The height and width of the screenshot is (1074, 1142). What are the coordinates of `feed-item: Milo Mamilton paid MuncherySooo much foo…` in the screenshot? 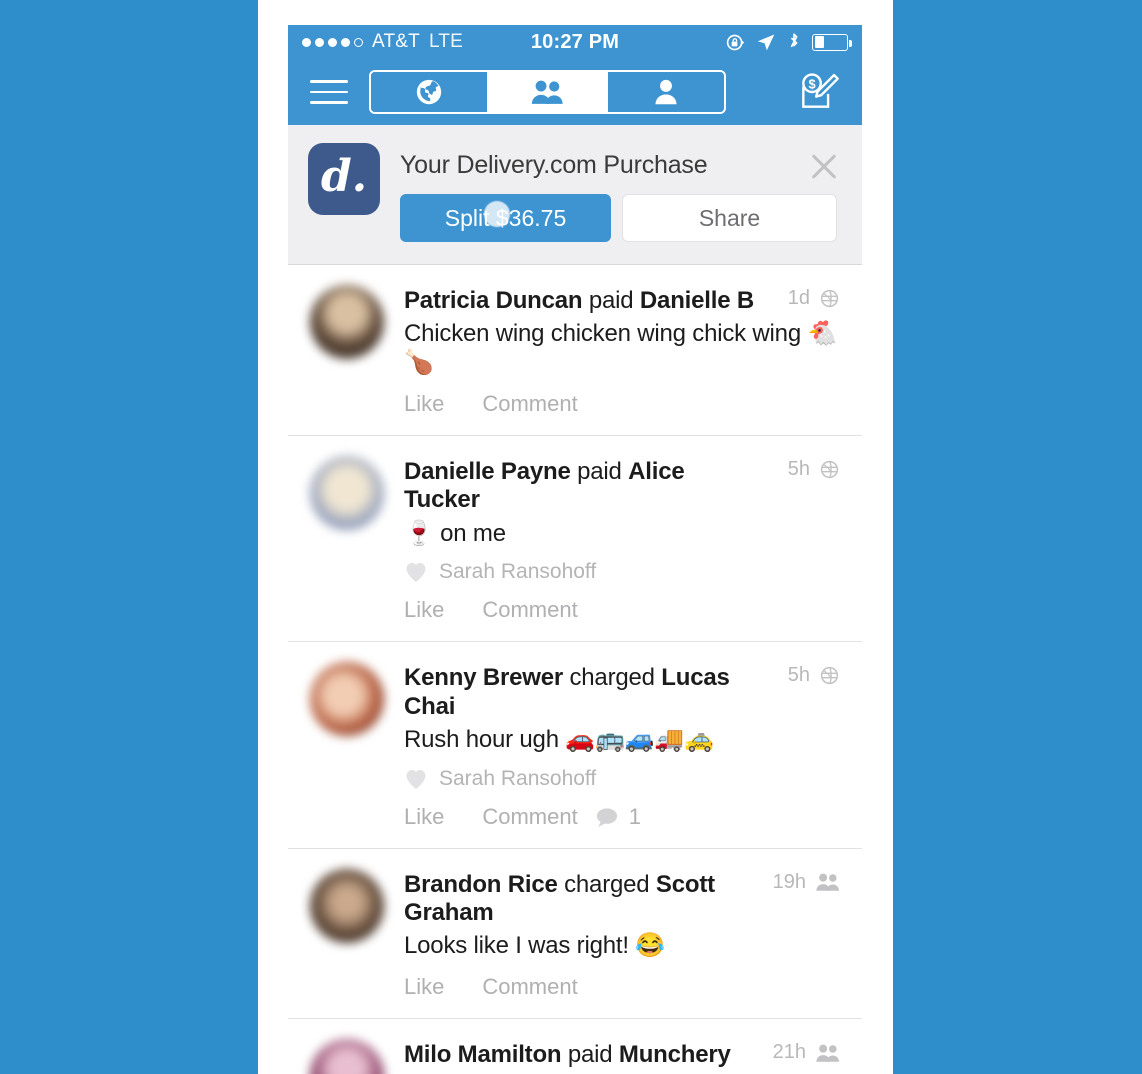 It's located at (575, 1046).